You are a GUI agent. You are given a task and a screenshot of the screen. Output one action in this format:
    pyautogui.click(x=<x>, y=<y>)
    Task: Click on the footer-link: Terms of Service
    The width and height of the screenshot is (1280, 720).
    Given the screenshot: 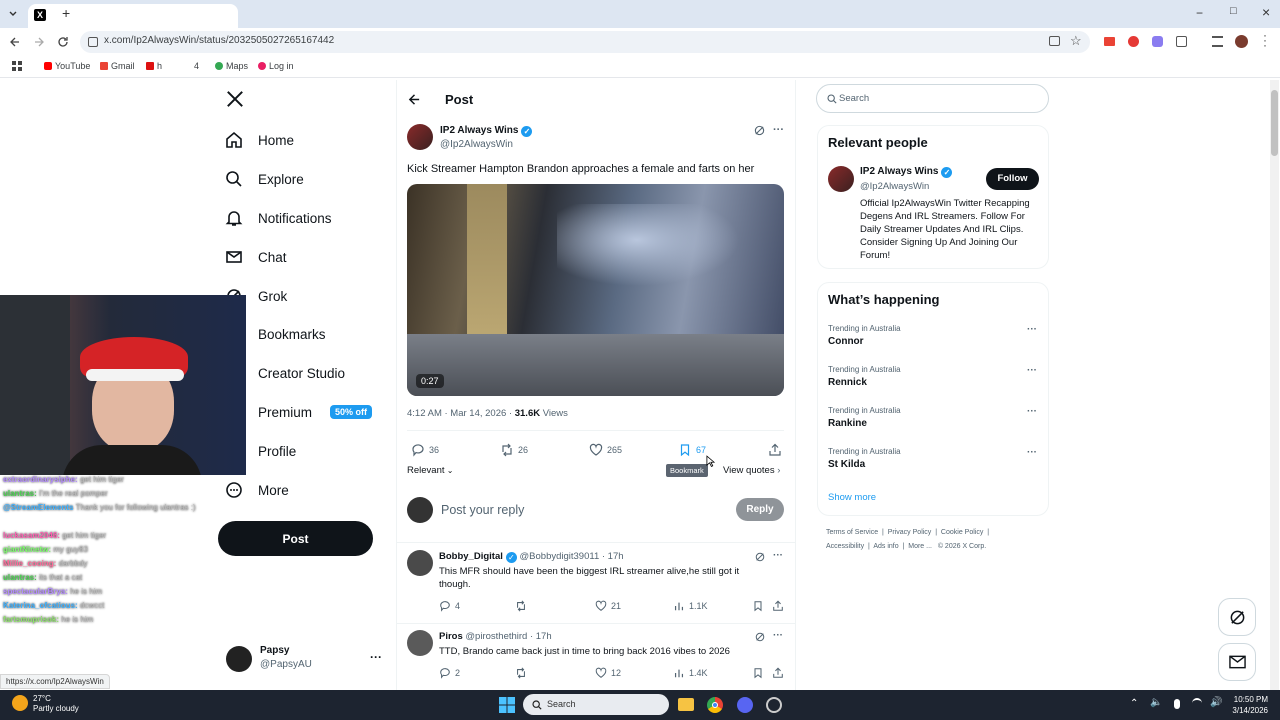 What is the action you would take?
    pyautogui.click(x=852, y=532)
    